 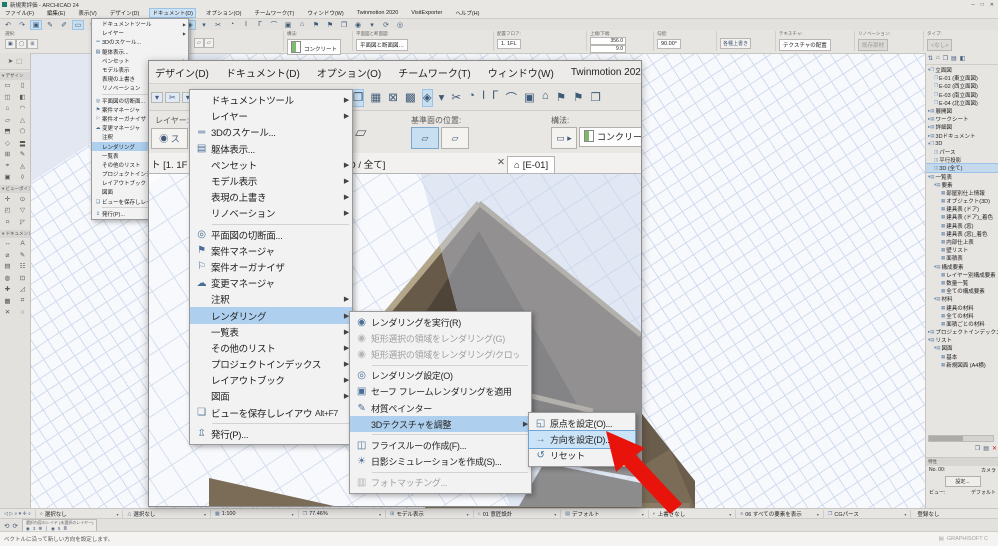 What do you see at coordinates (962, 111) in the screenshot?
I see `navigator-tree-item: ▸▤ 展開図` at bounding box center [962, 111].